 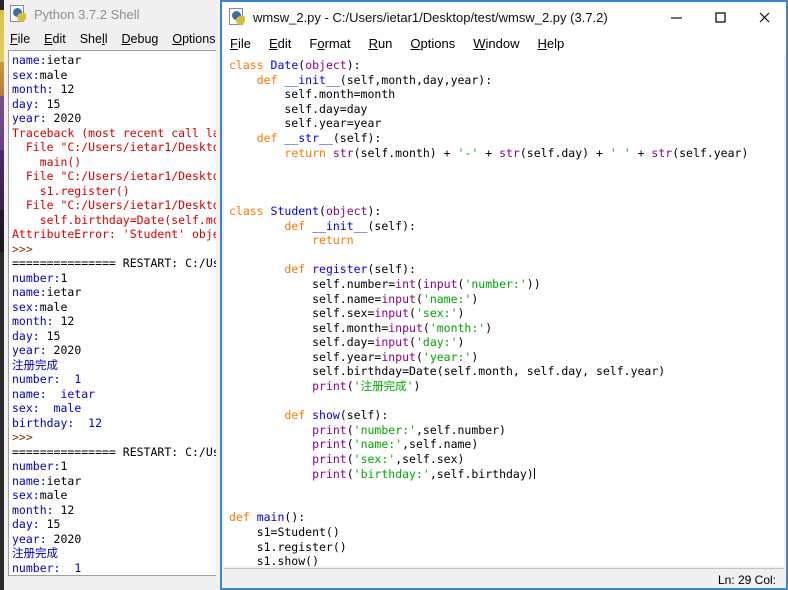 I want to click on shell-menu-item-file: File, so click(x=20, y=39).